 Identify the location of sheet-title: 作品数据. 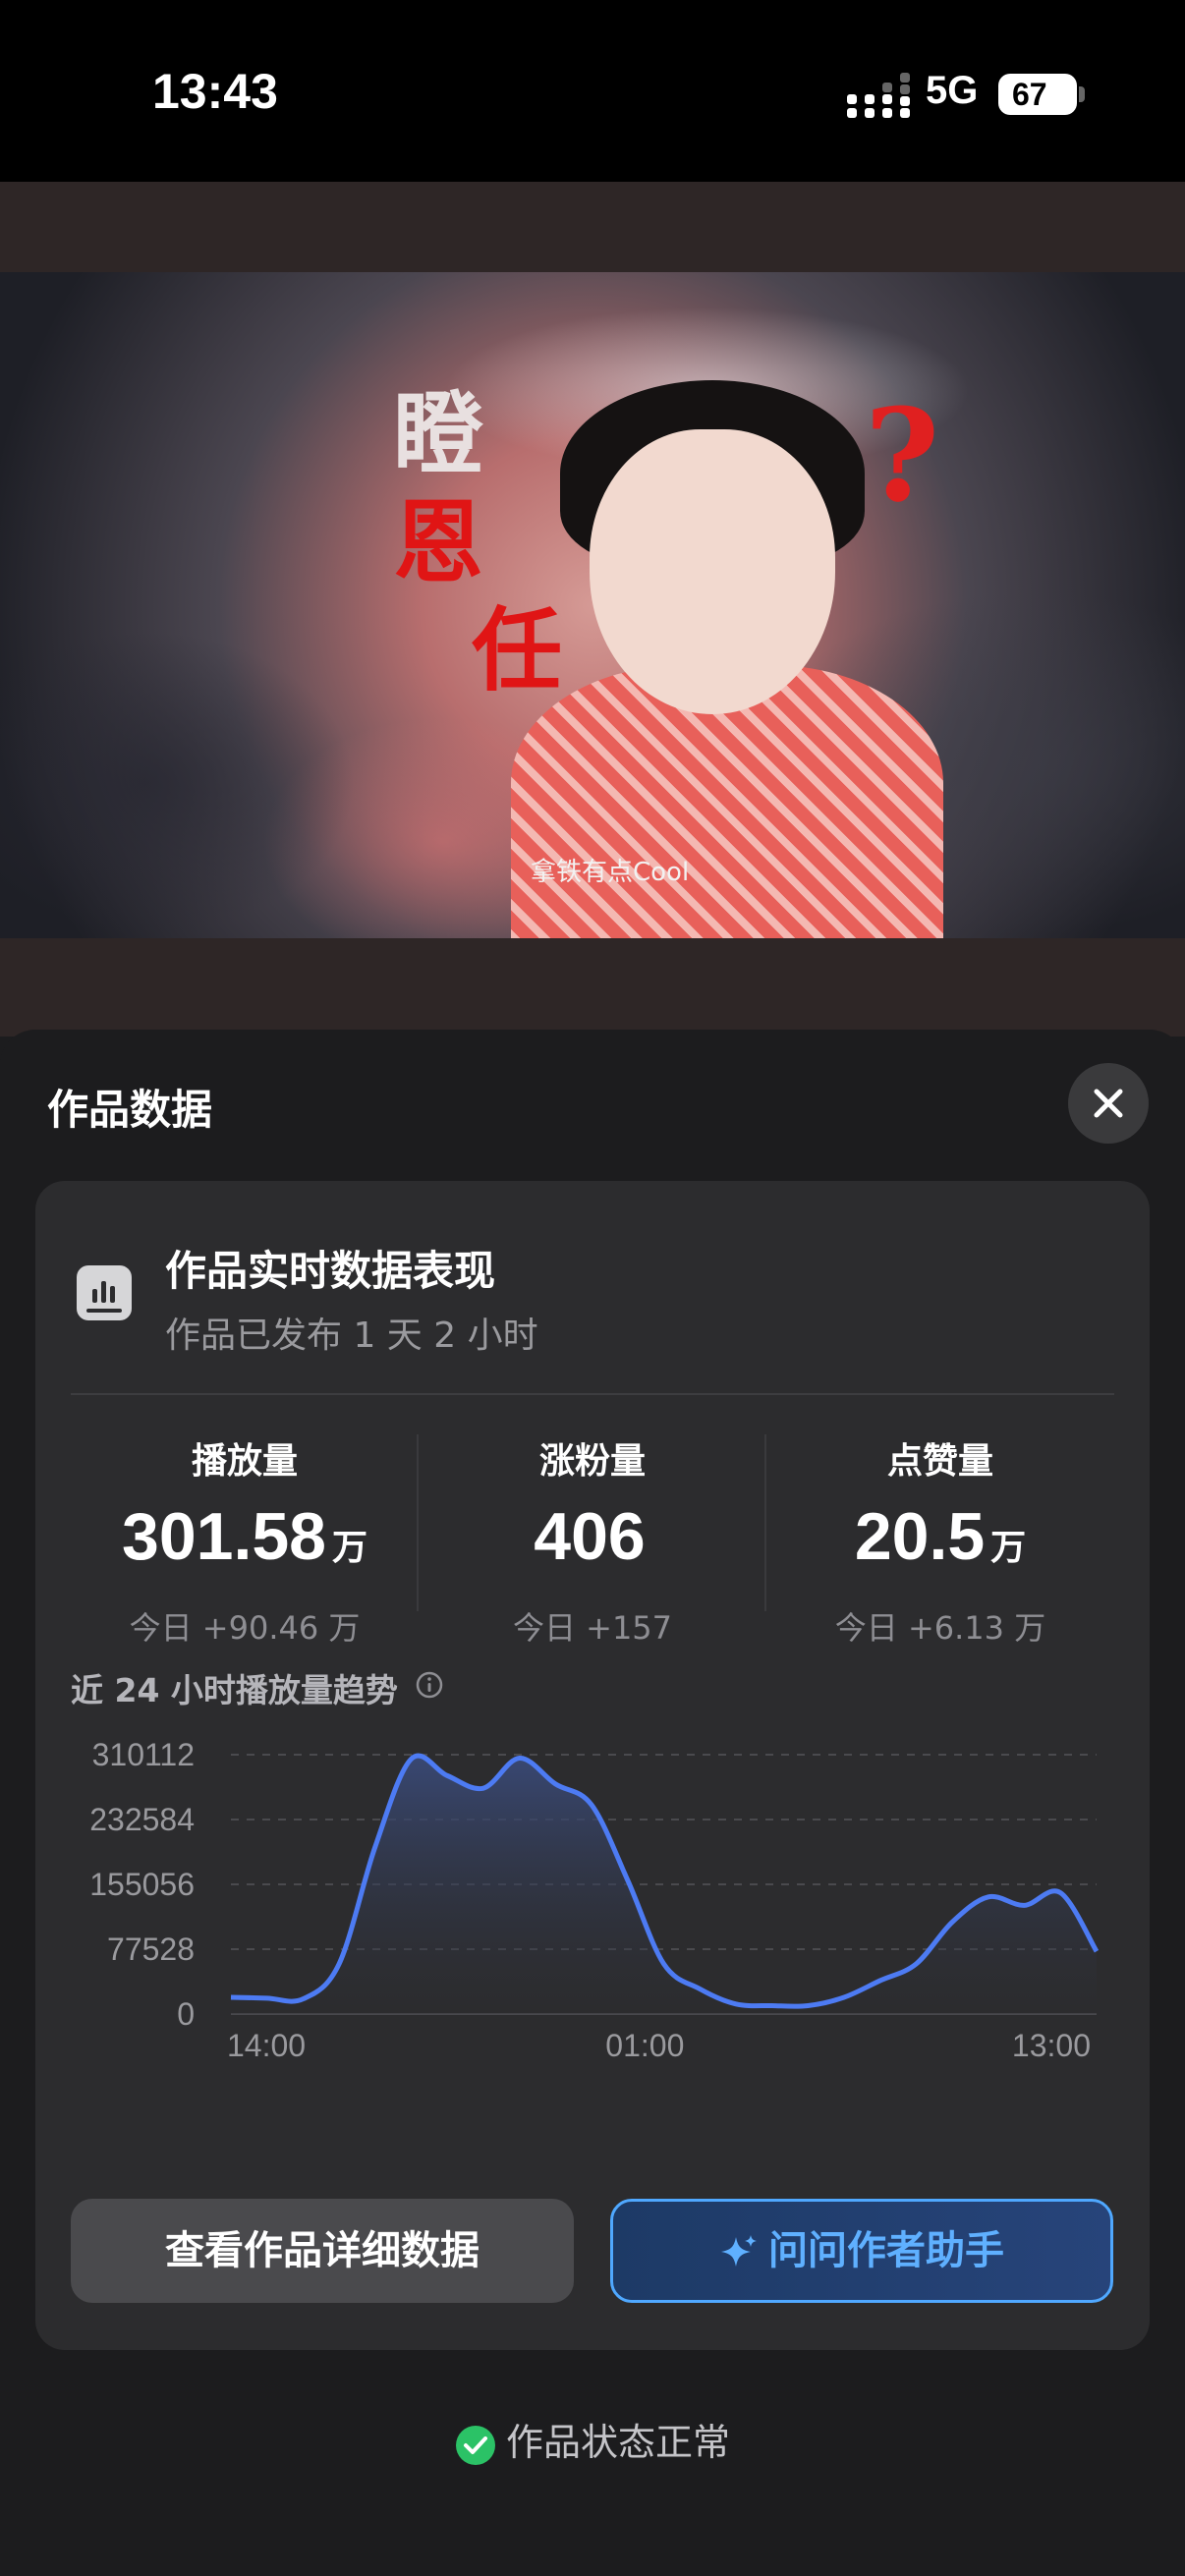
(130, 1110).